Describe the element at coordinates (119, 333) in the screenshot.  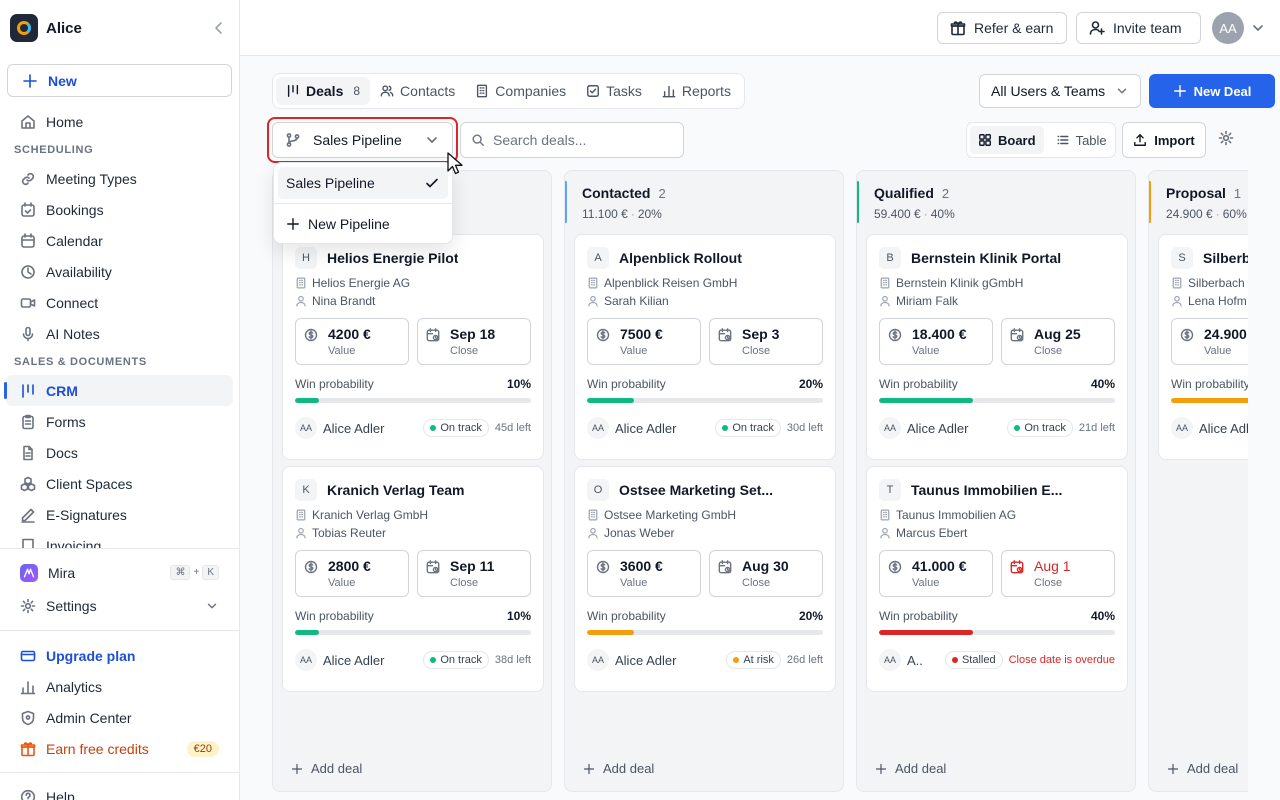
I see `sidebar-item-ai-notes: AI Notes` at that location.